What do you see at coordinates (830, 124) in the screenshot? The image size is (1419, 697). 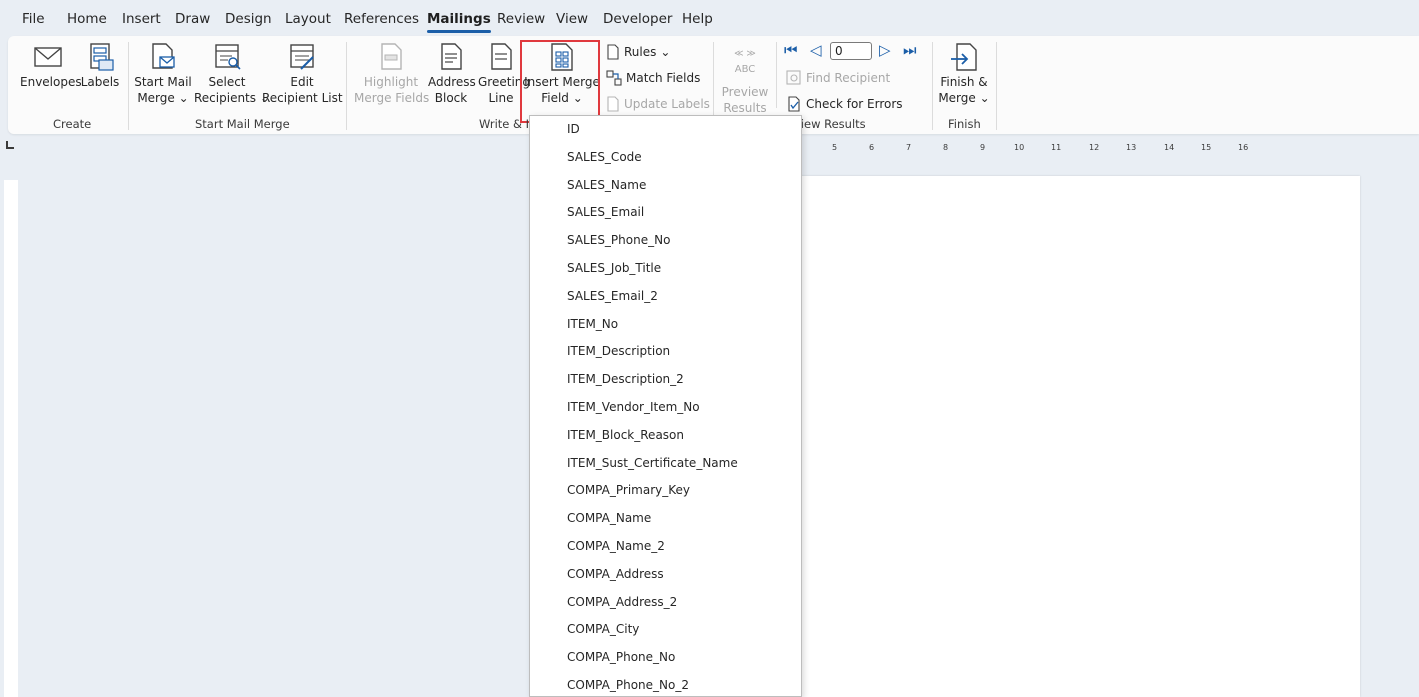 I see `group-label-preview-results: view Results` at bounding box center [830, 124].